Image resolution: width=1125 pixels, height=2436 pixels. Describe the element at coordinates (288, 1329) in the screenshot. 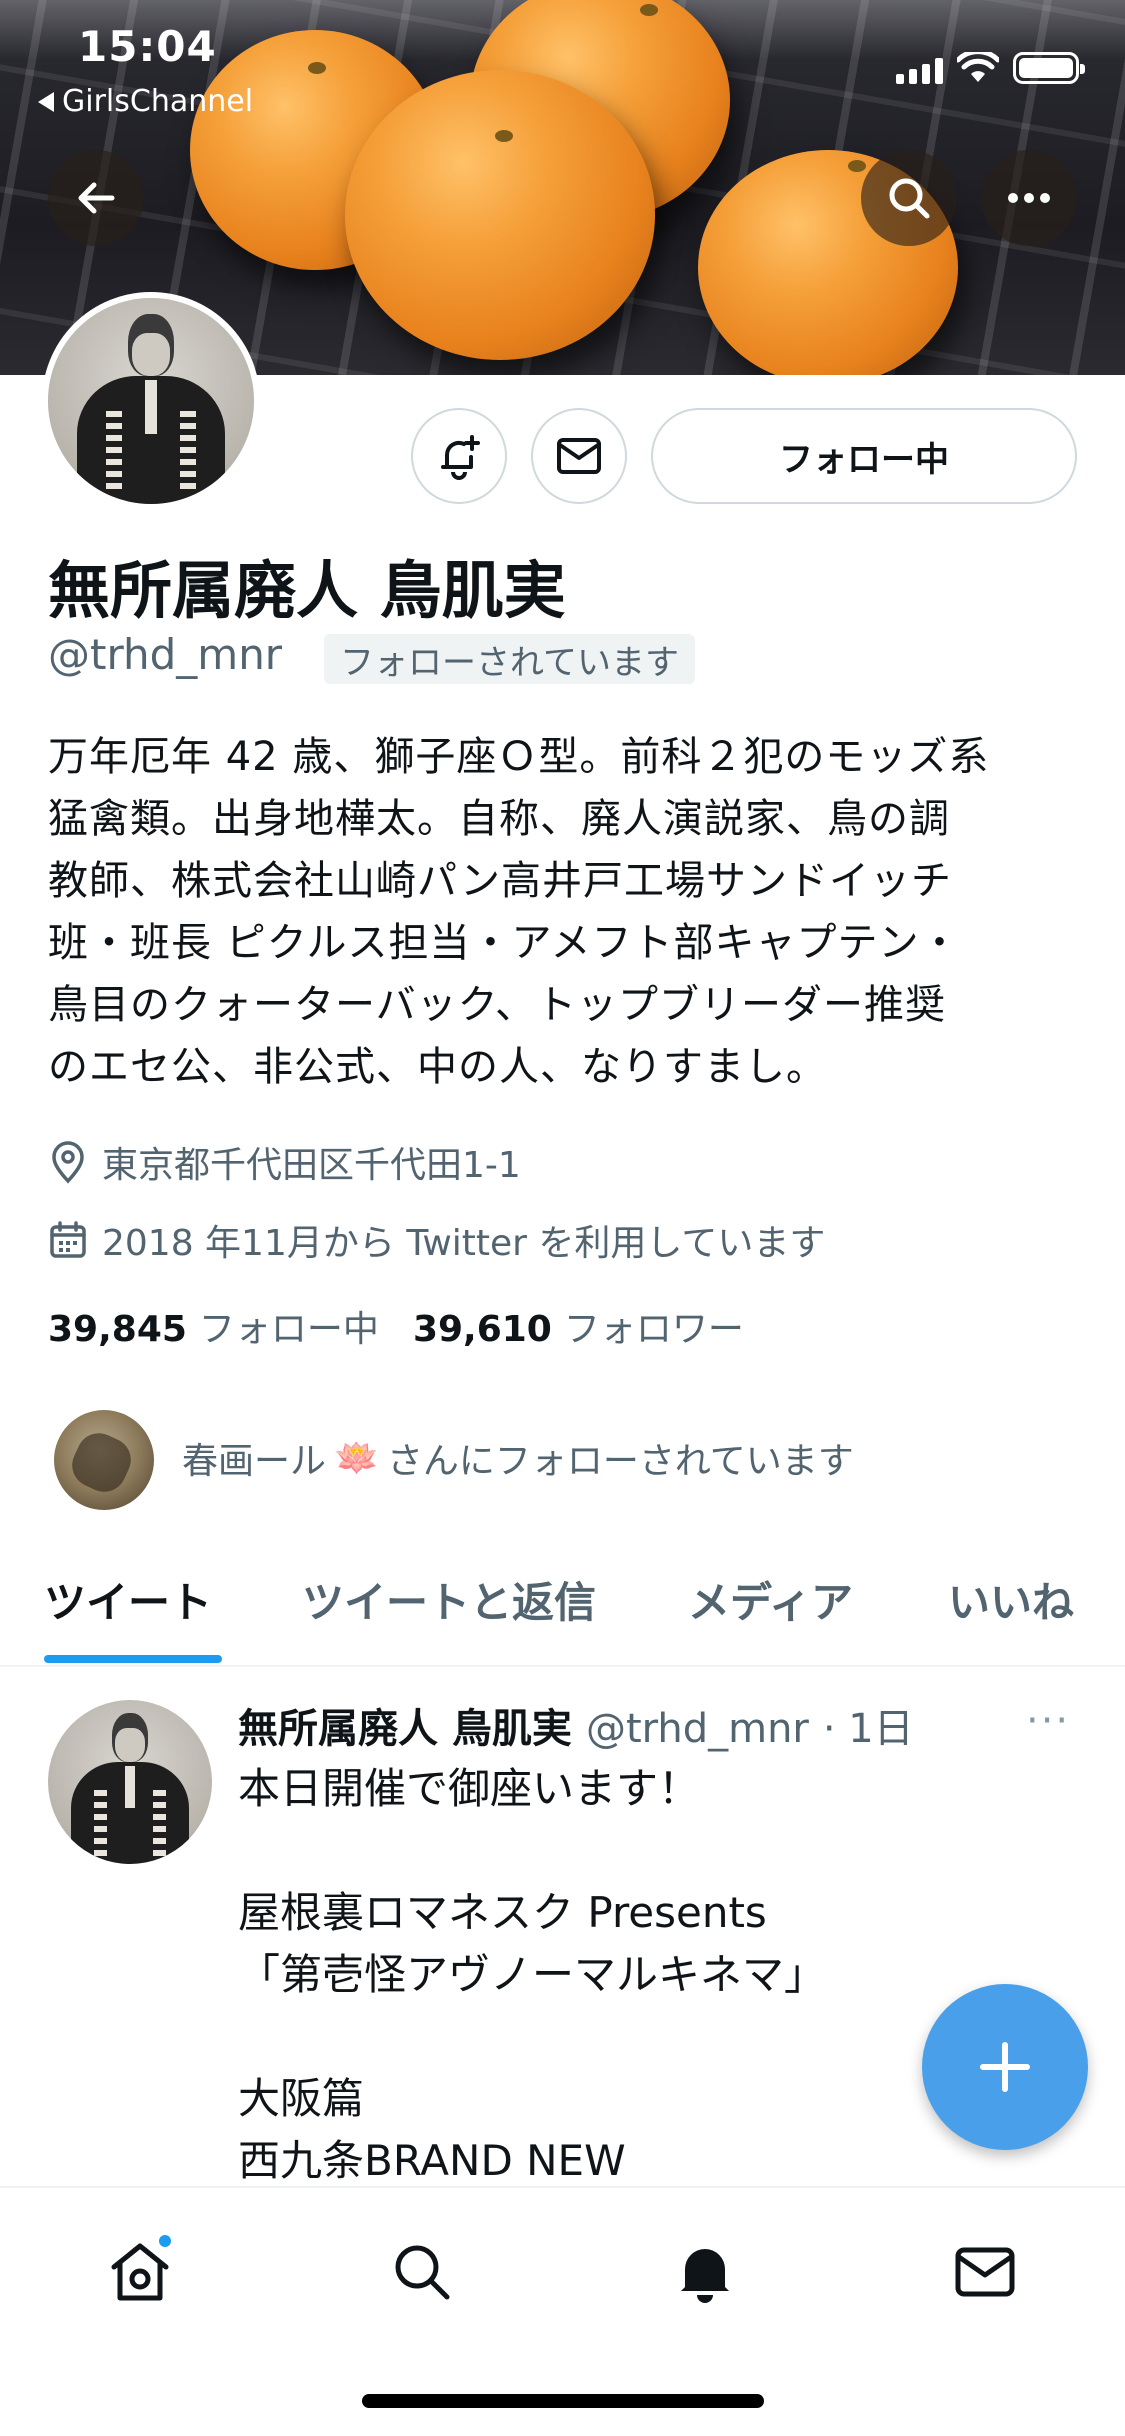

I see `following-label: フォロー中` at that location.